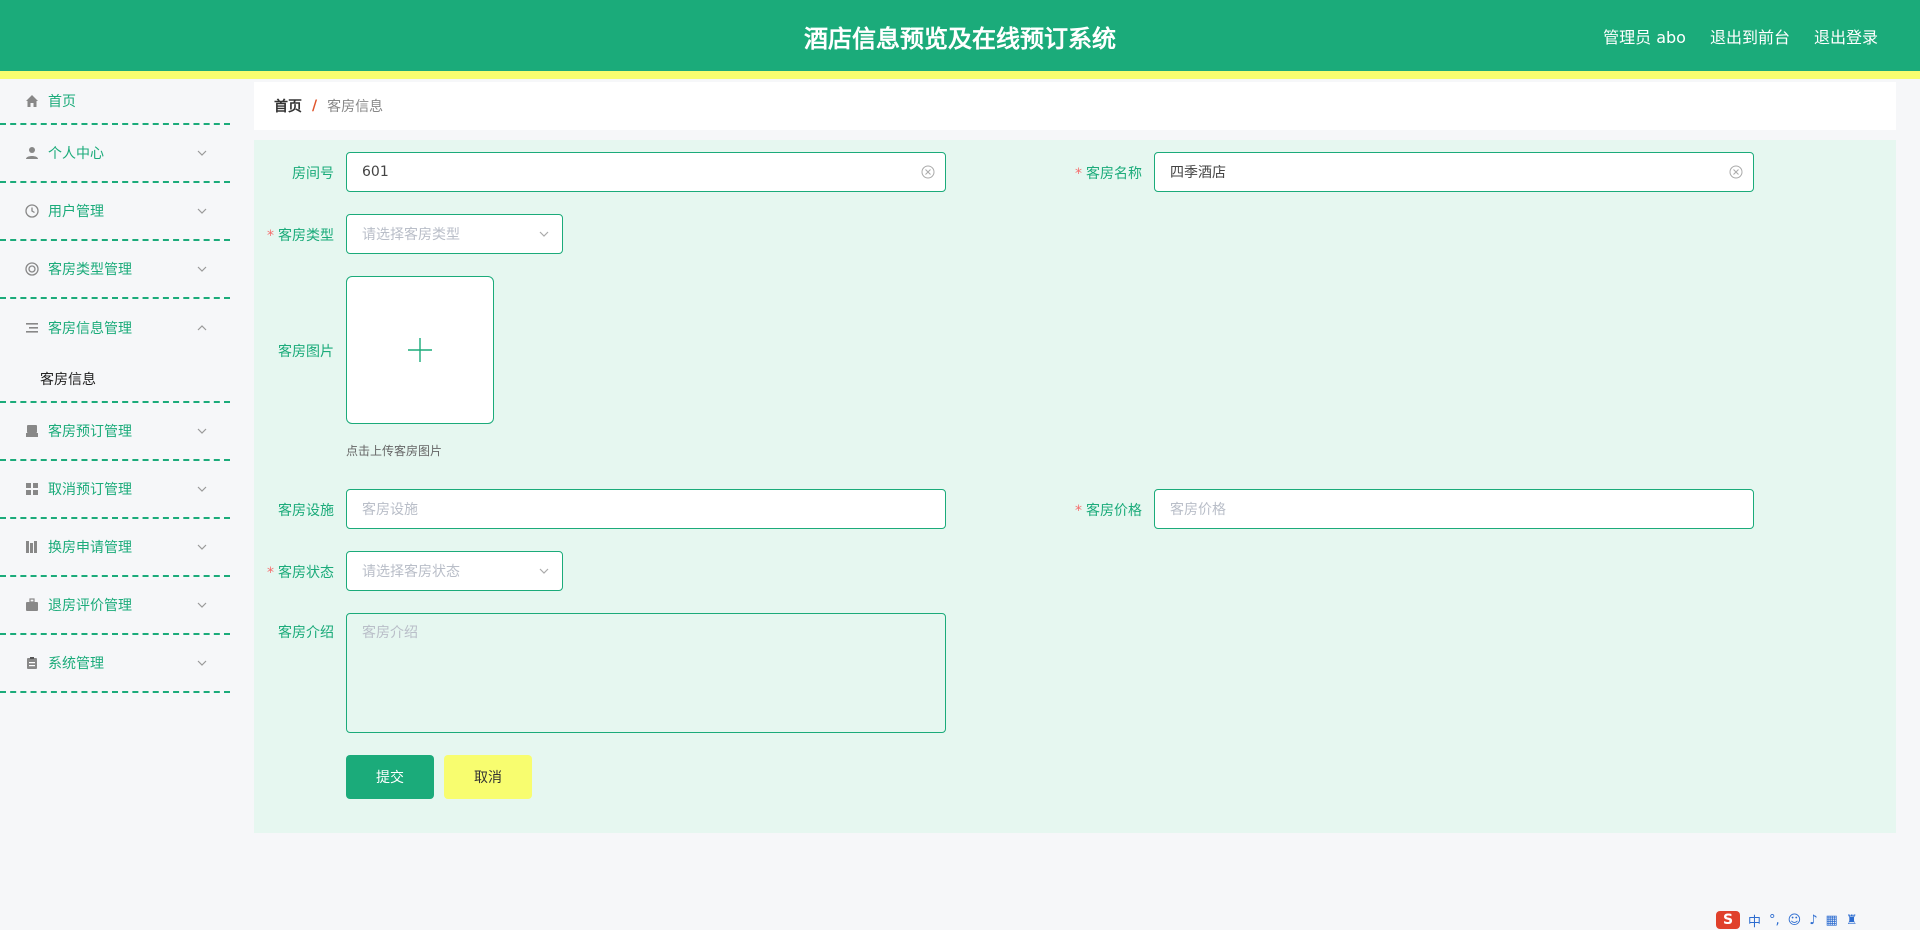 The width and height of the screenshot is (1920, 930). Describe the element at coordinates (76, 154) in the screenshot. I see `sidebar-item-label: 个人中心` at that location.